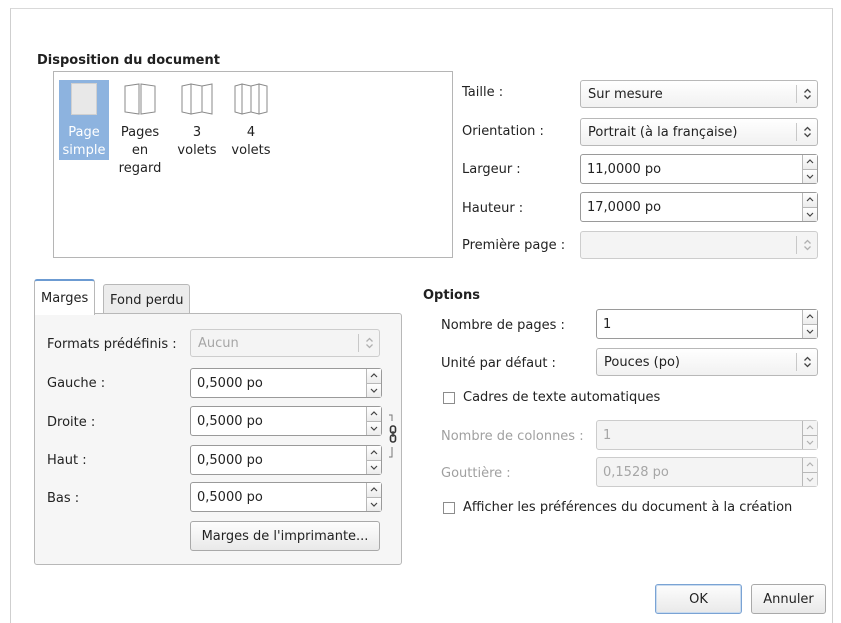 This screenshot has width=841, height=623. I want to click on left-margin-input, so click(278, 383).